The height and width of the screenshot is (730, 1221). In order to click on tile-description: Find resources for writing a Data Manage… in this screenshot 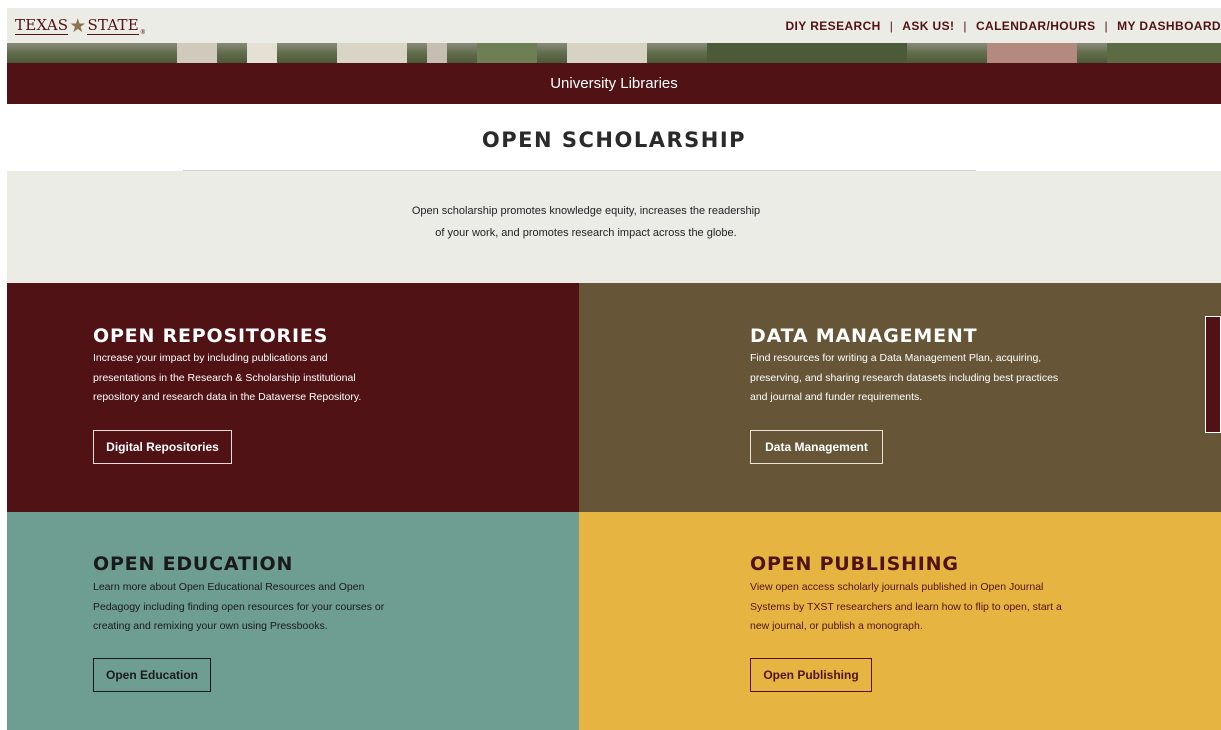, I will do `click(904, 377)`.